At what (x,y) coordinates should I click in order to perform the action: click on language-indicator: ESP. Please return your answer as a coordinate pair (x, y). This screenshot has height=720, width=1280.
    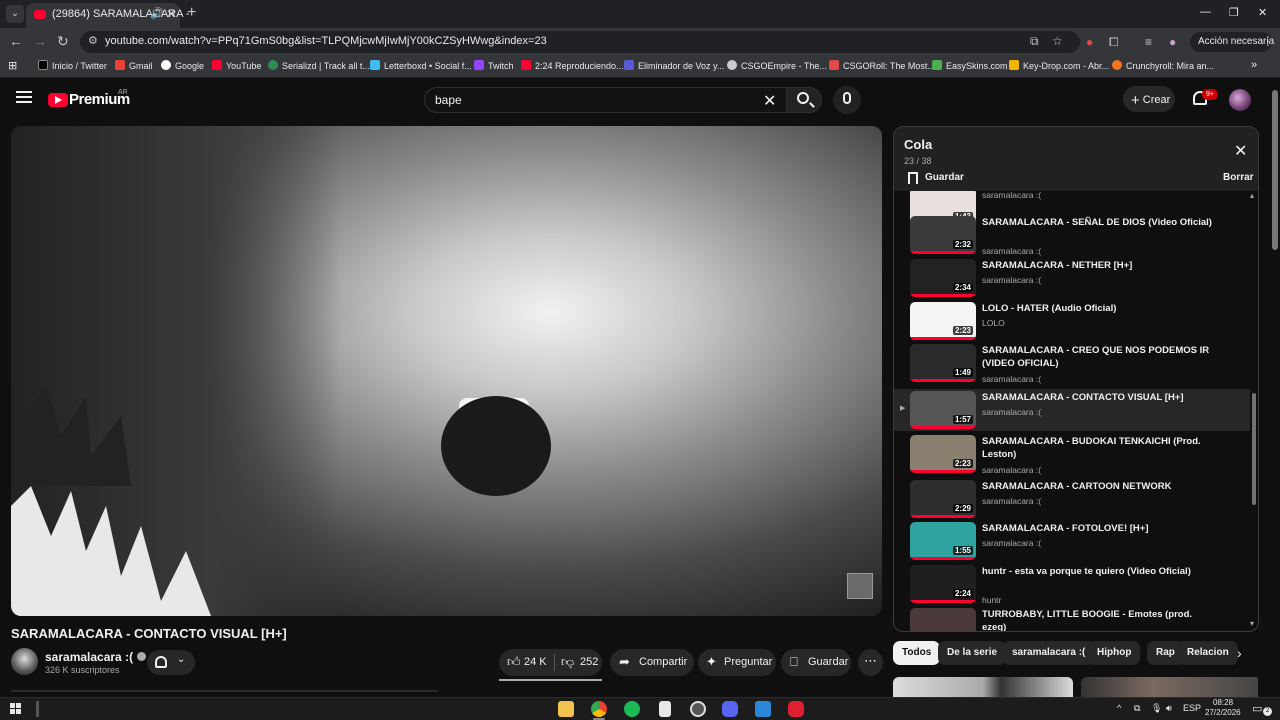
    Looking at the image, I should click on (1192, 708).